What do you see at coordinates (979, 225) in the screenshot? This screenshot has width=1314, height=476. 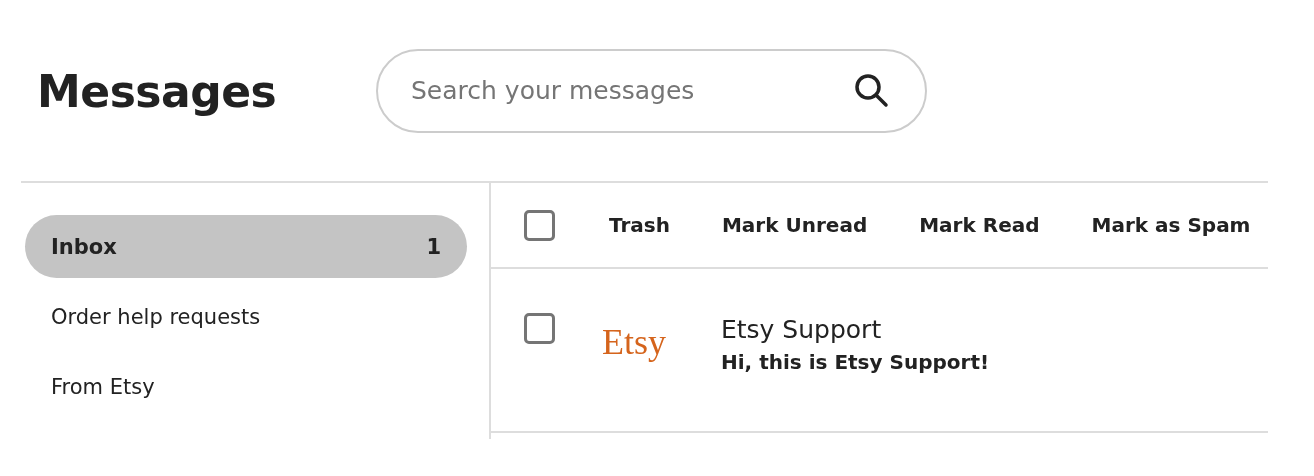 I see `action-button: Mark Read` at bounding box center [979, 225].